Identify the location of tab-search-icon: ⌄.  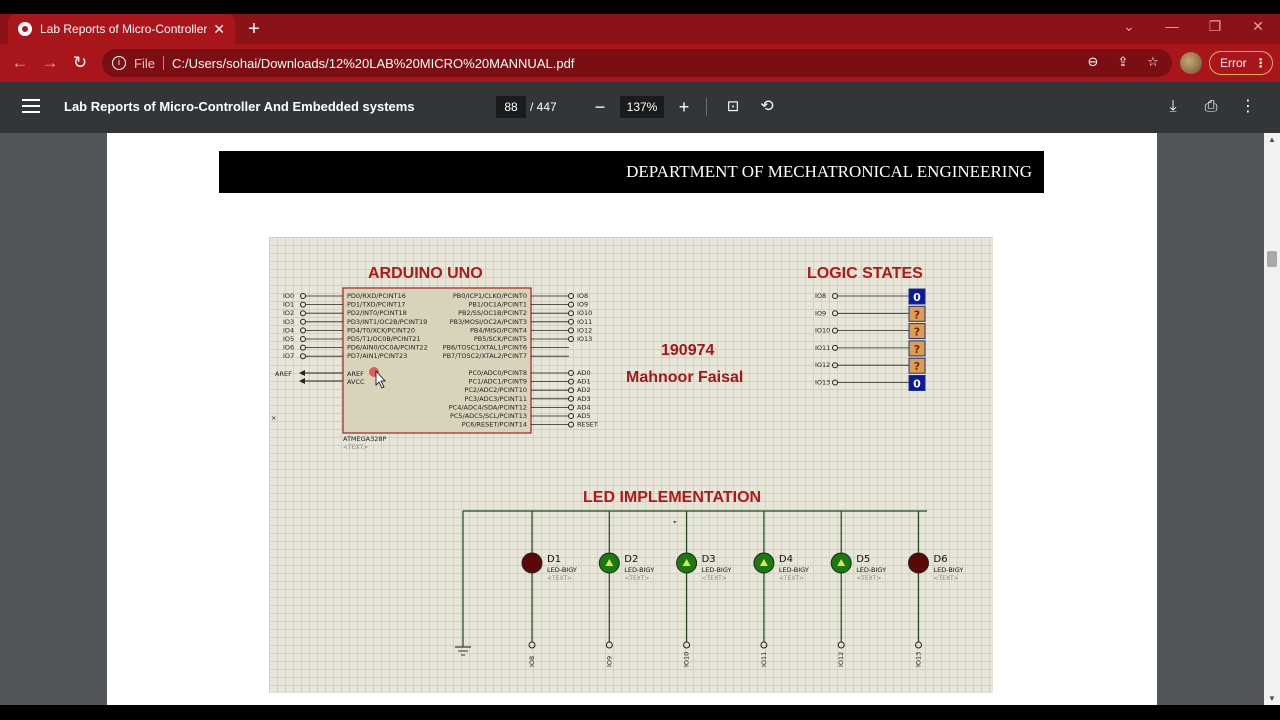
(1129, 26).